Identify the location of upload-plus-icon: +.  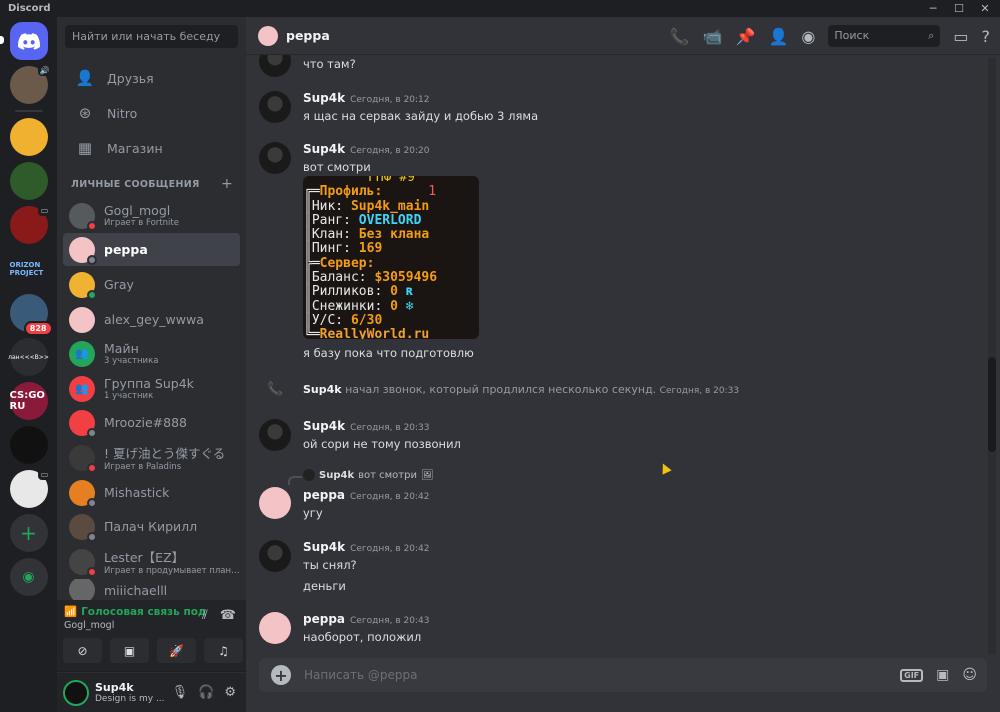
(281, 675).